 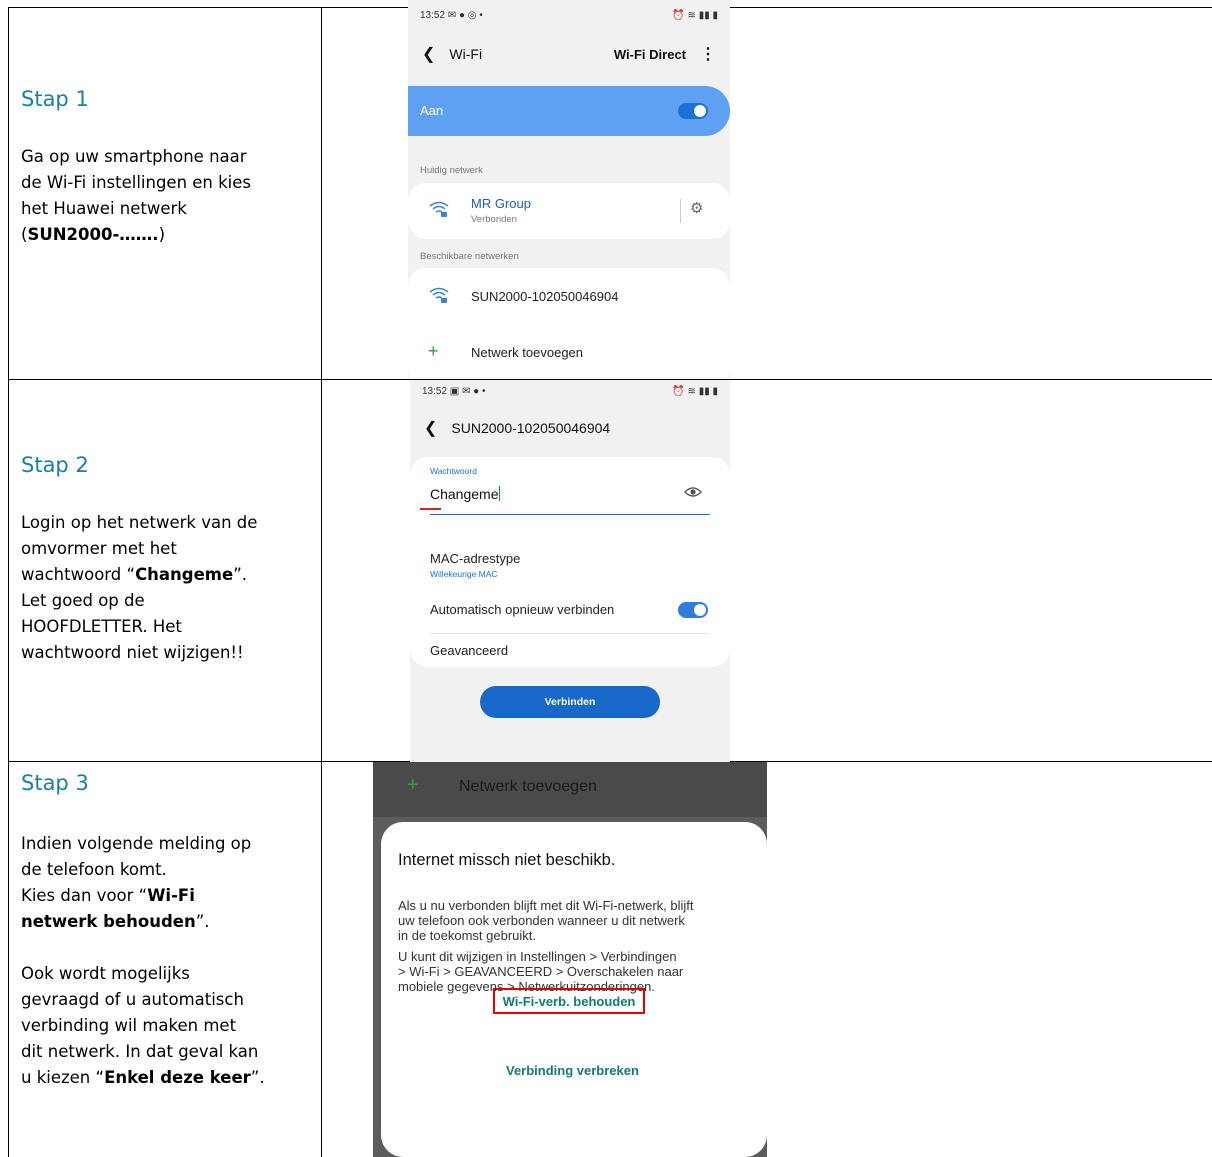 I want to click on step3-line9-pre: u kiezen “, so click(x=63, y=1077).